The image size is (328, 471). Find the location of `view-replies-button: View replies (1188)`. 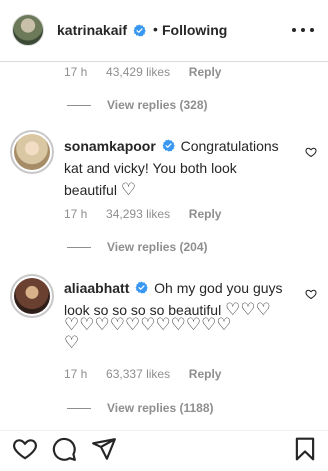

view-replies-button: View replies (1188) is located at coordinates (140, 408).